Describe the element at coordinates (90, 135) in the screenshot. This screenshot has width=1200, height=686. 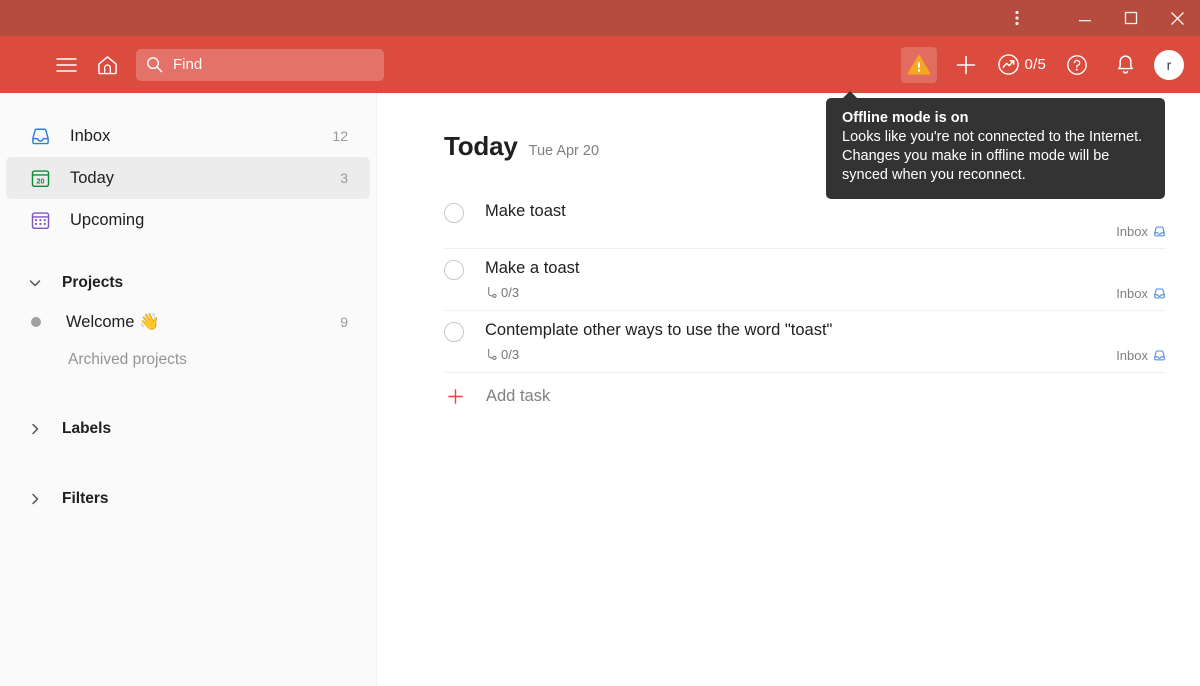
I see `sidebar-item-label: Inbox` at that location.